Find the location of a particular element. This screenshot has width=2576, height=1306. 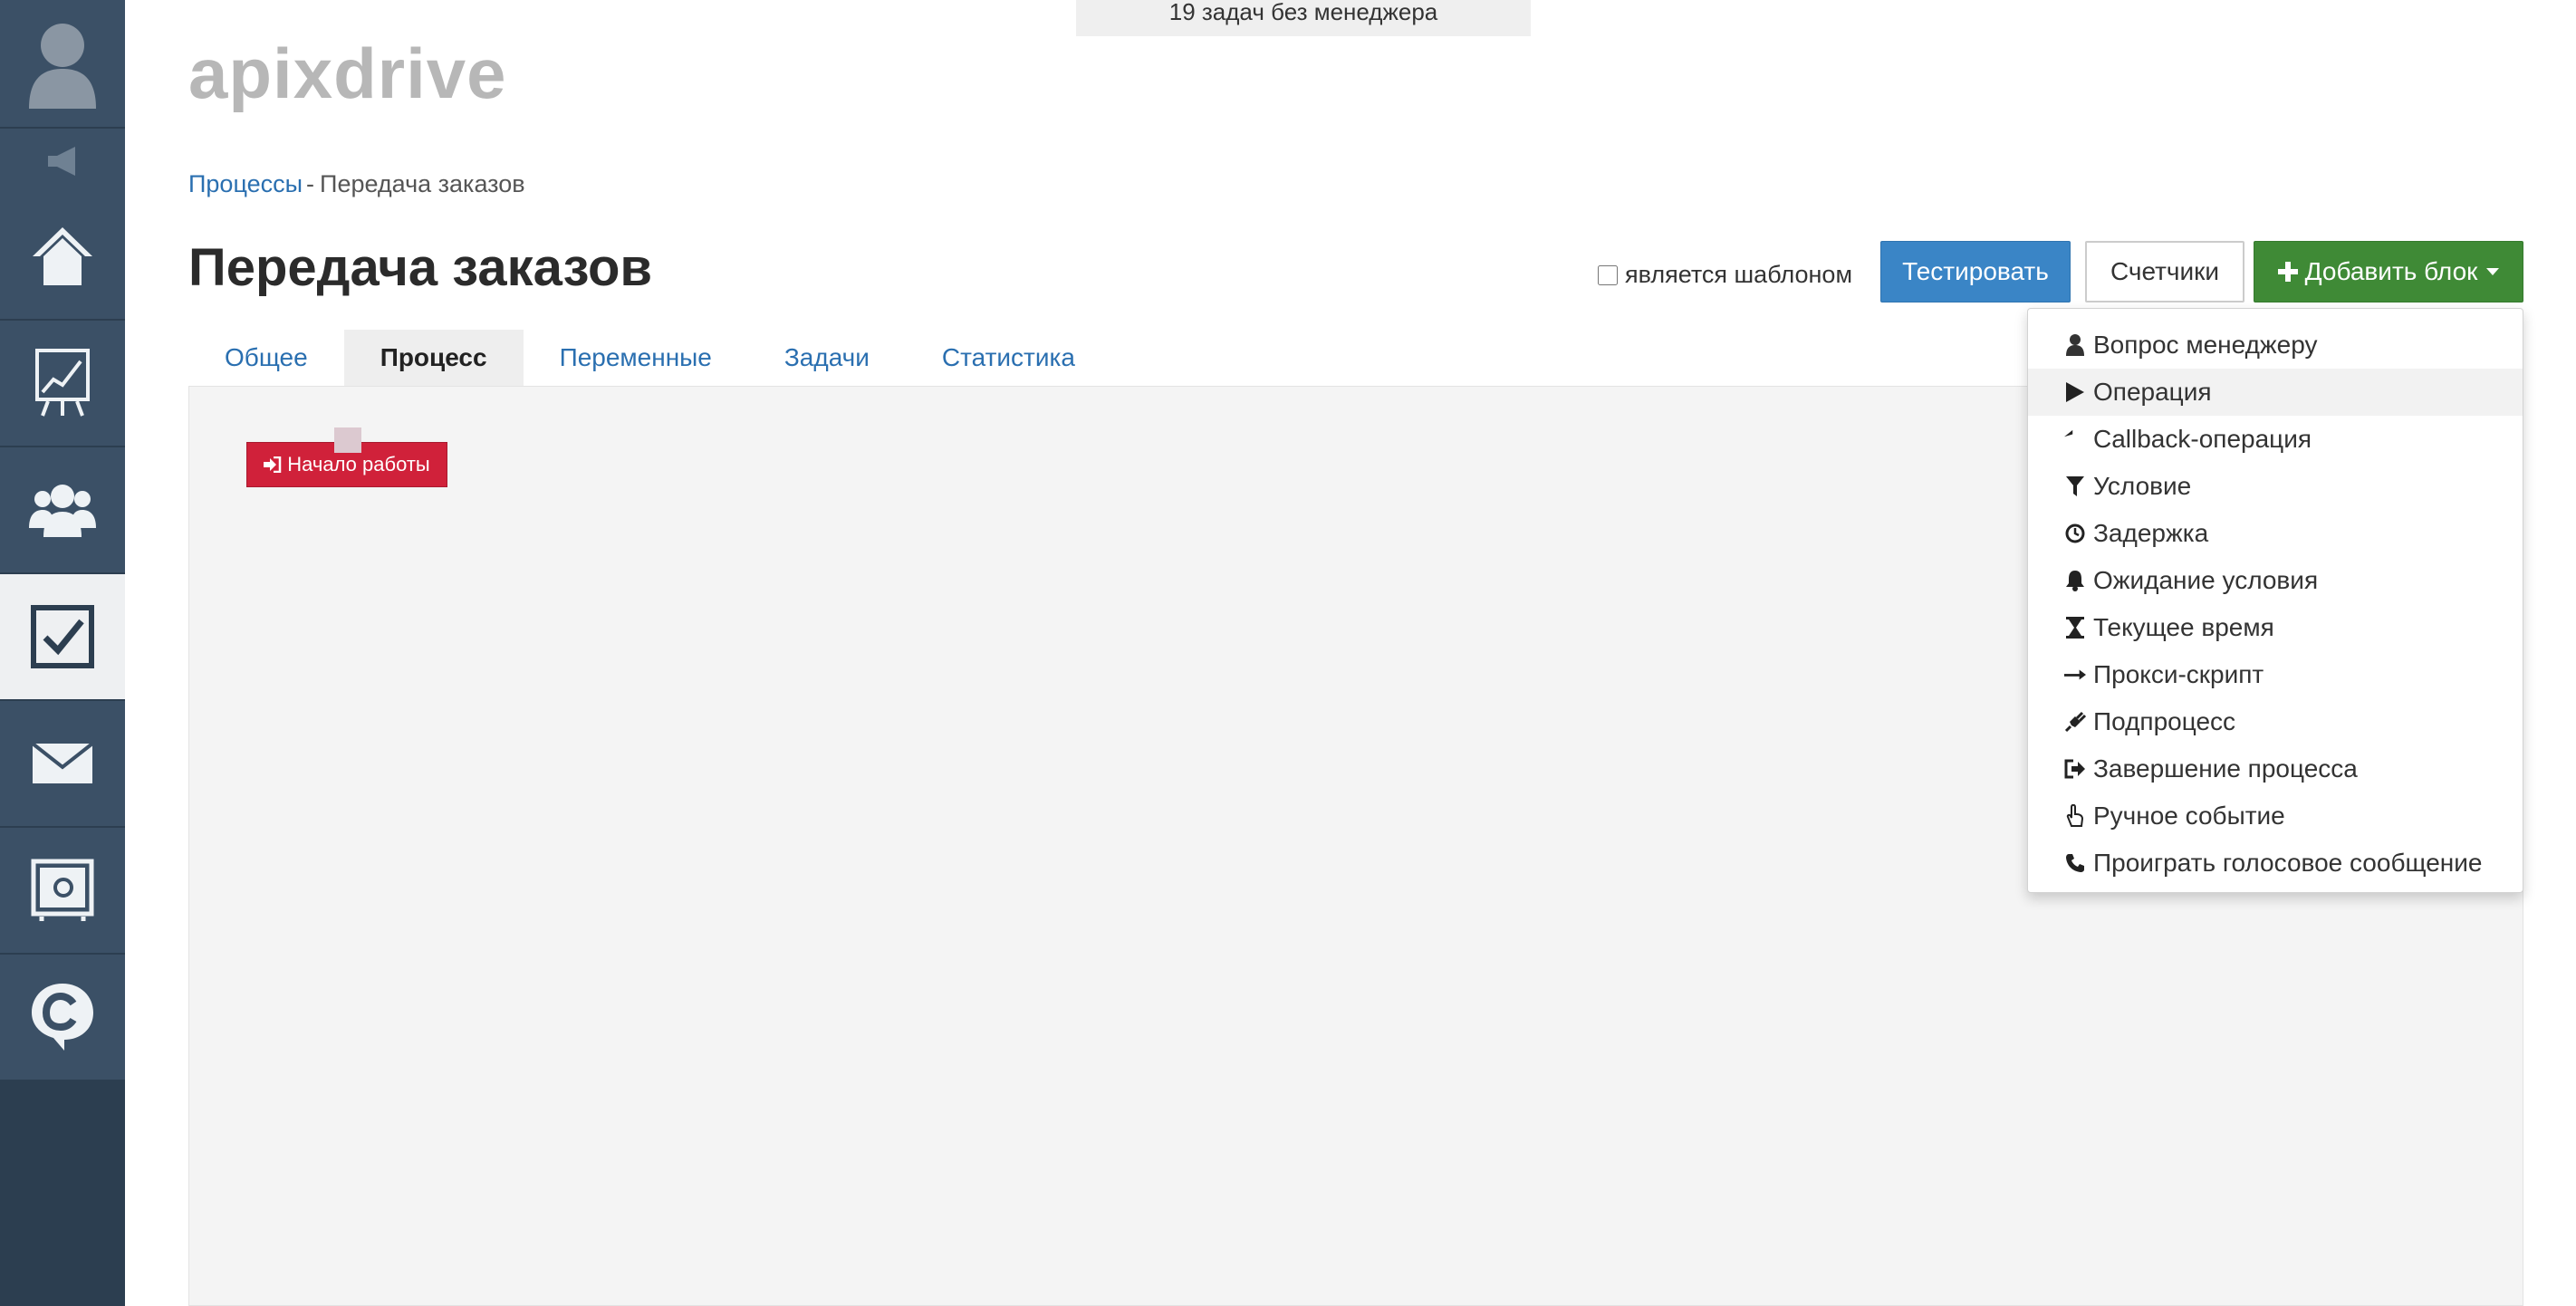

menu-item-label: Подпроцесс is located at coordinates (2164, 721).